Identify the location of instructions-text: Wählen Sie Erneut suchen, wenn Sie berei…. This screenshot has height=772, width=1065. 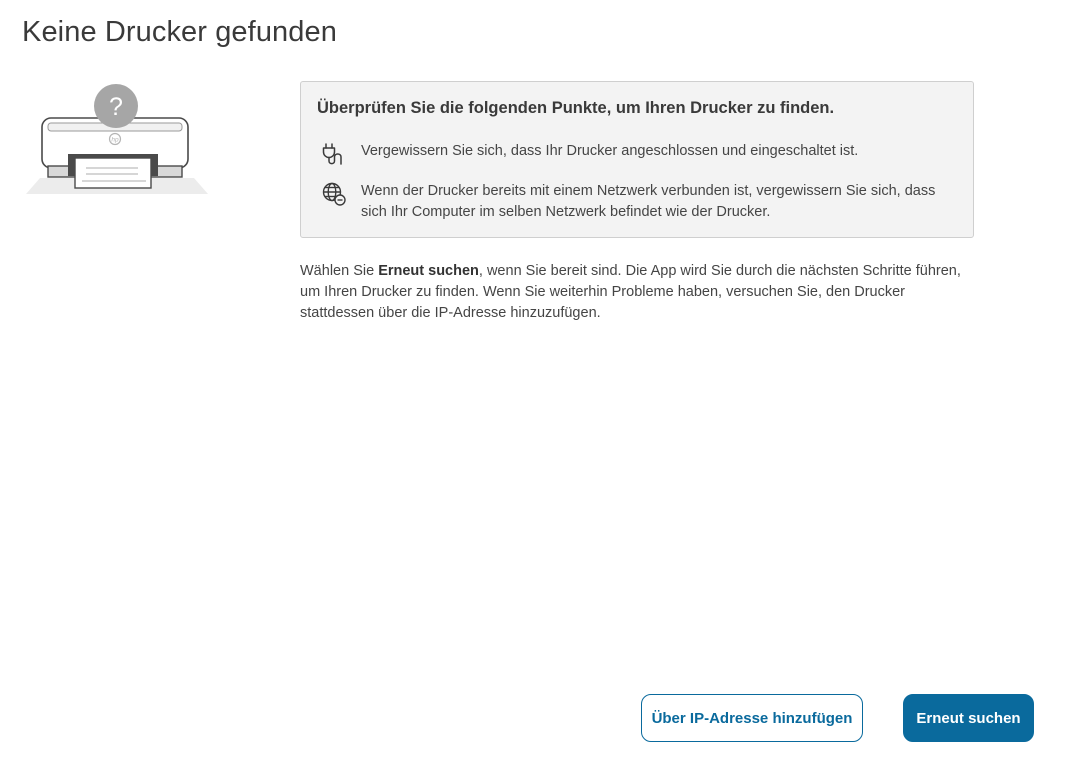
(640, 292).